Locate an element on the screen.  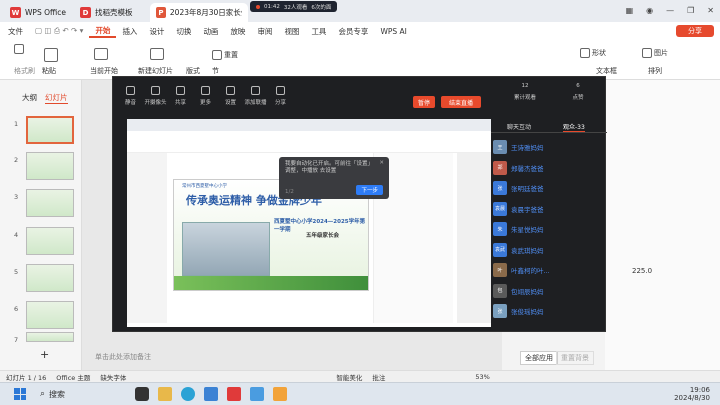
camera-icon is located at coordinates (155, 90).